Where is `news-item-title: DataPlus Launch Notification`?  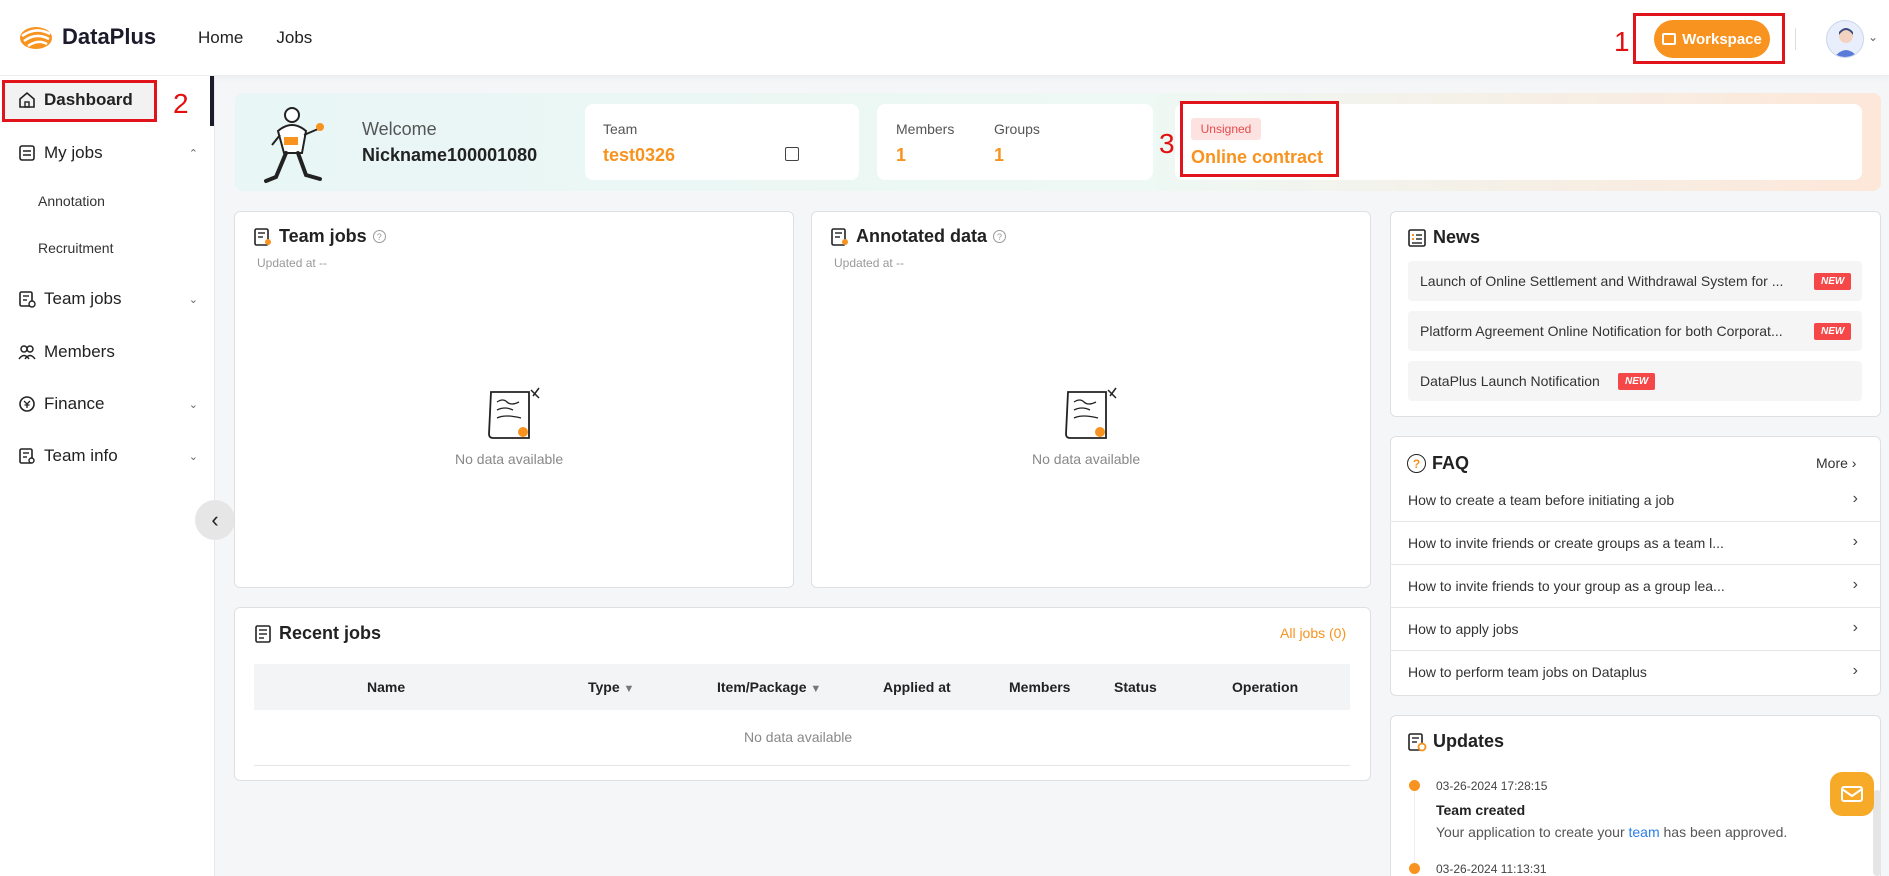
news-item-title: DataPlus Launch Notification is located at coordinates (1510, 381).